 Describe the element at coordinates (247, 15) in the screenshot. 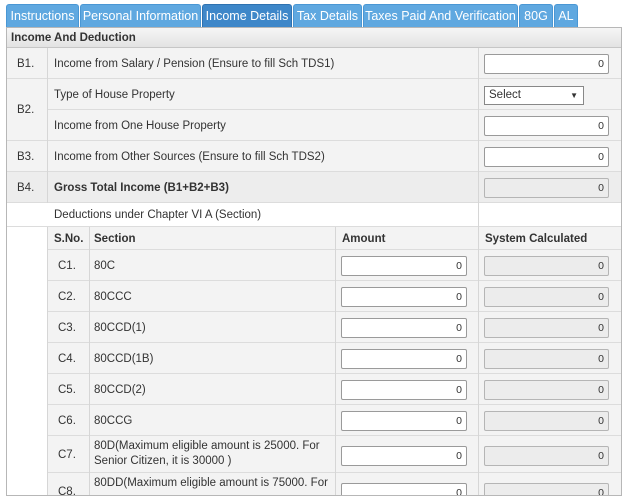

I see `tab-income-details: Income Details` at that location.